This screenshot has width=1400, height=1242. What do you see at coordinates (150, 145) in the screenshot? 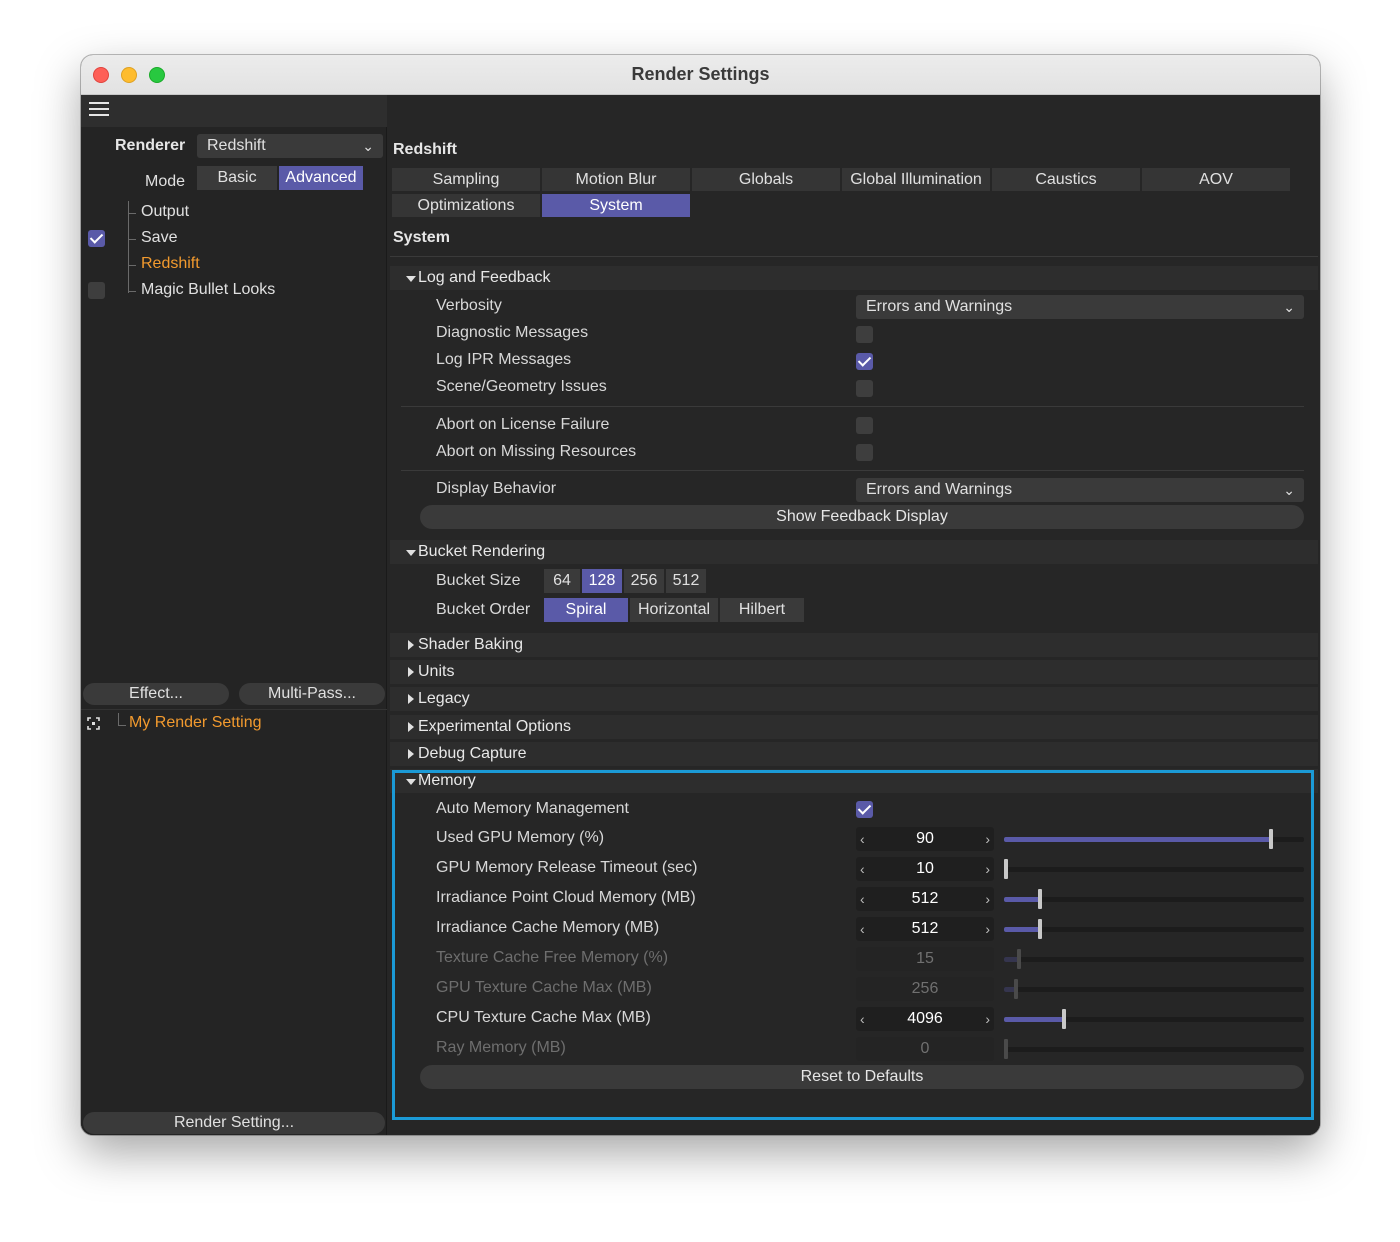
I see `renderer-label: Renderer` at bounding box center [150, 145].